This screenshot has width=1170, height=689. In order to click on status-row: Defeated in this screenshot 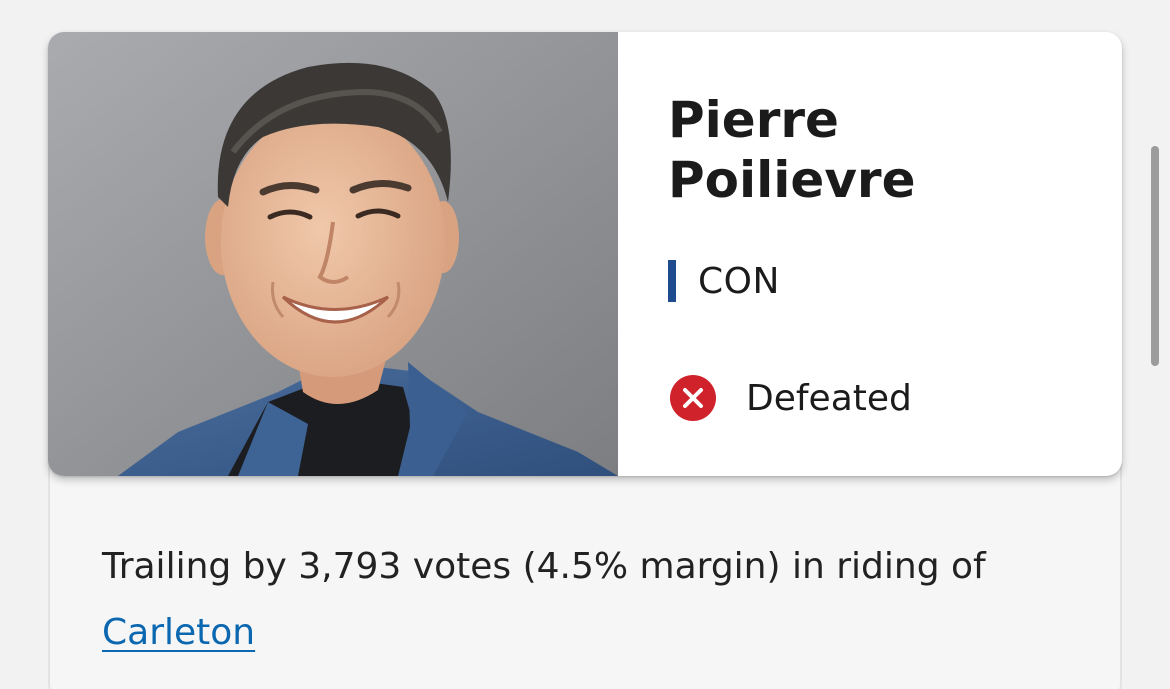, I will do `click(895, 398)`.